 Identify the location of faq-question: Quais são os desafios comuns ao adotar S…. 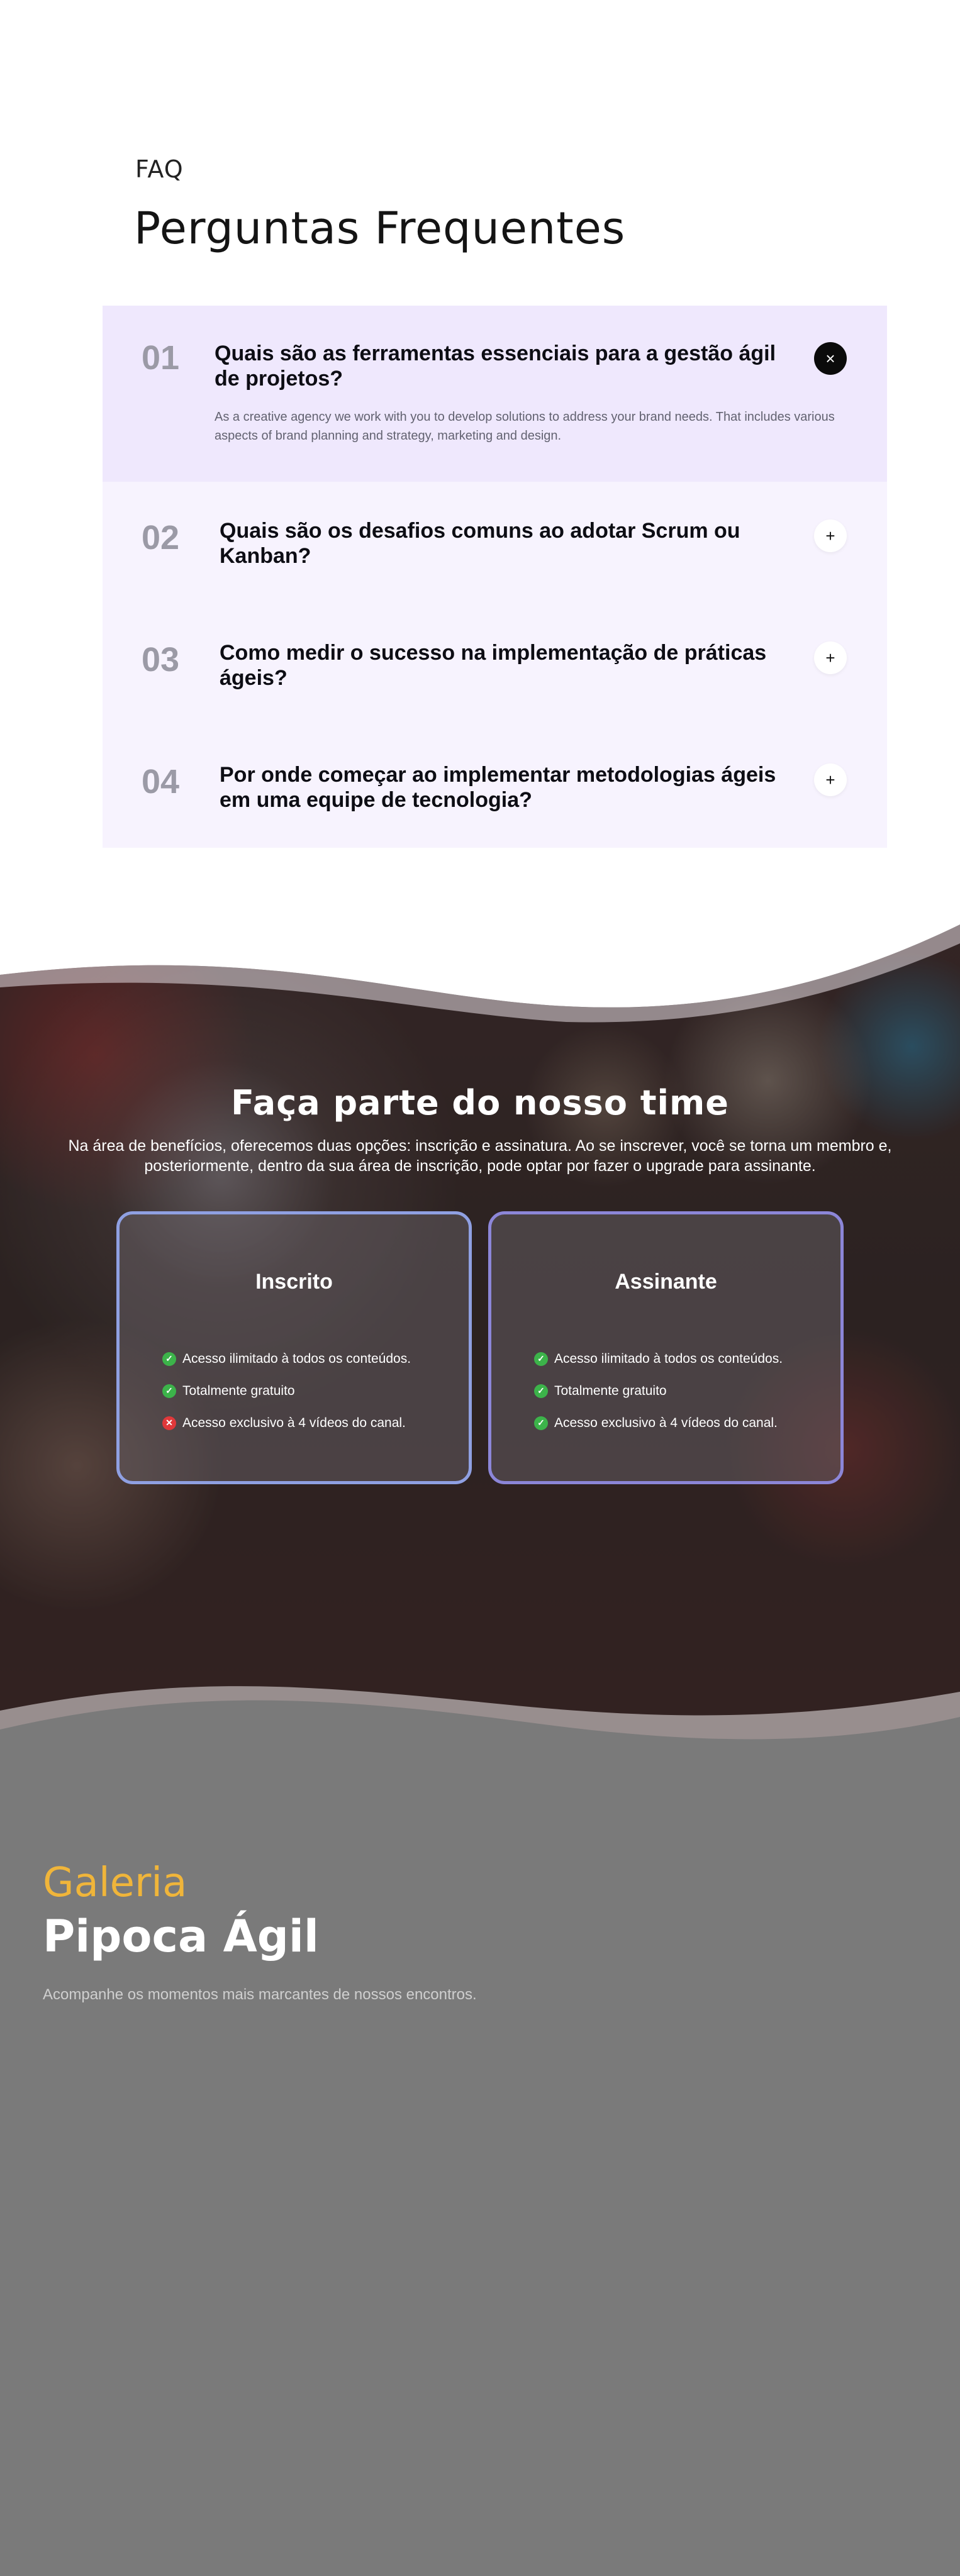
(503, 543).